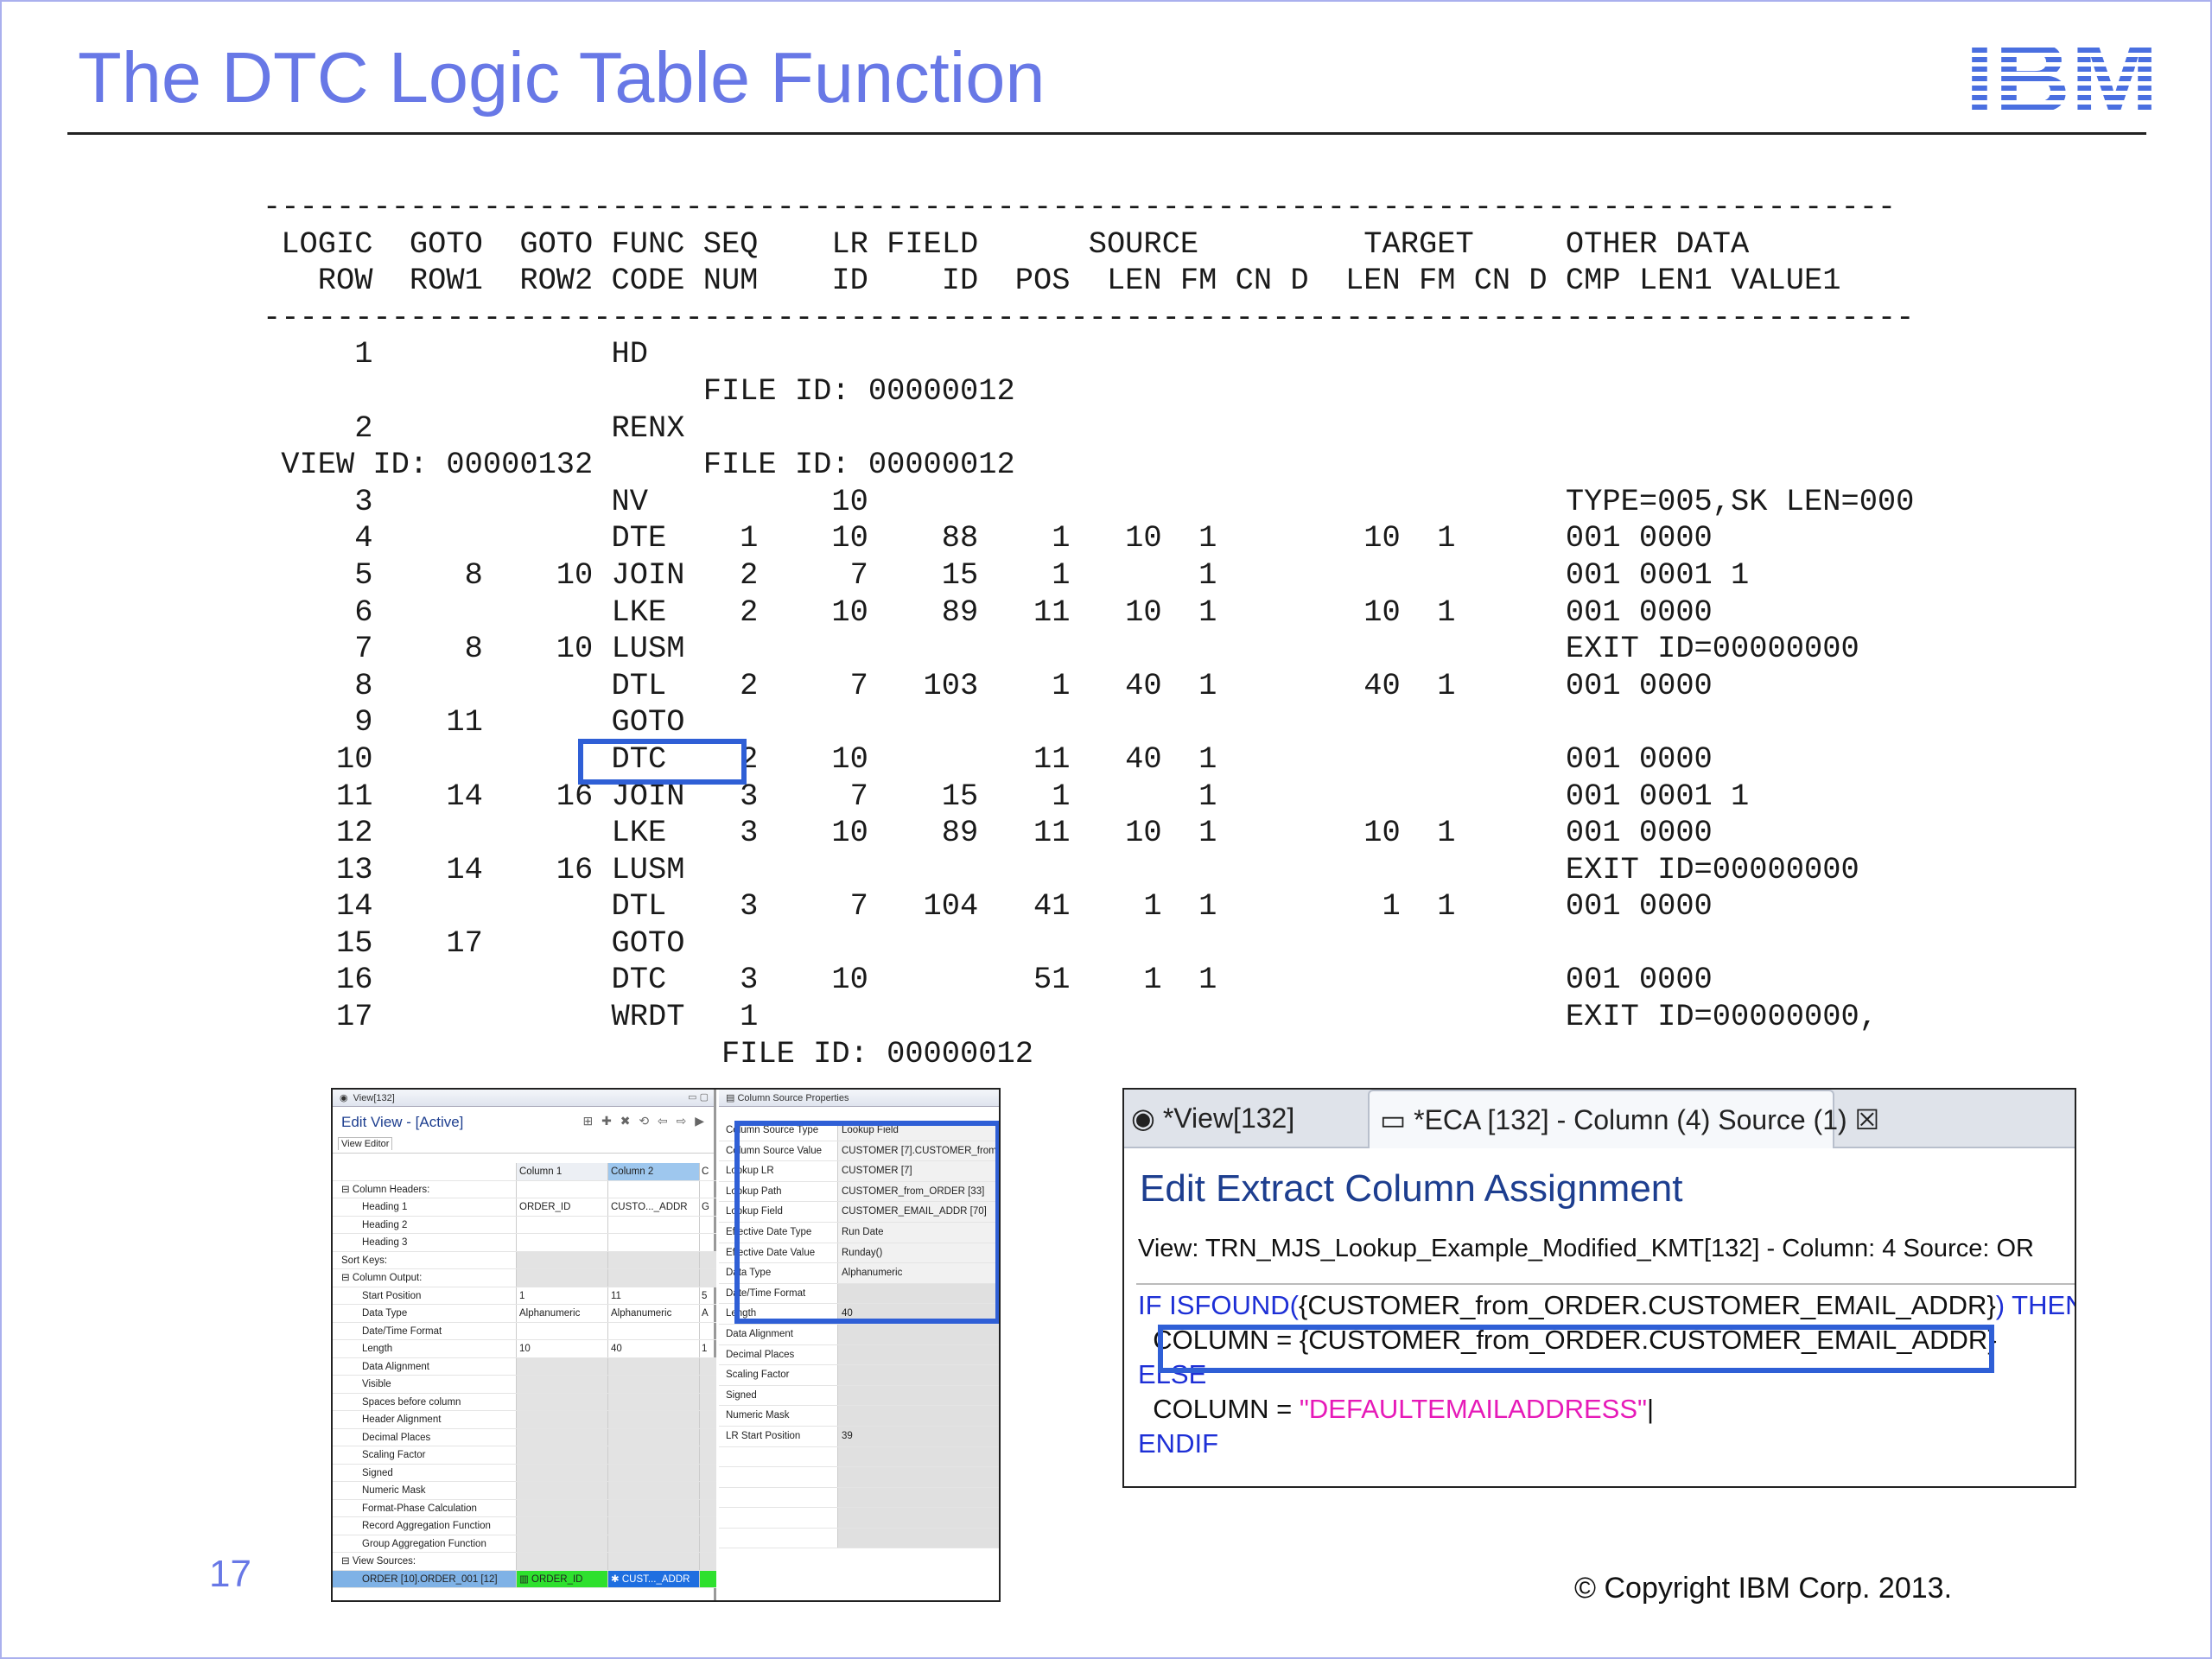 The image size is (2212, 1659). I want to click on property-row: Scaling Factor, so click(859, 1375).